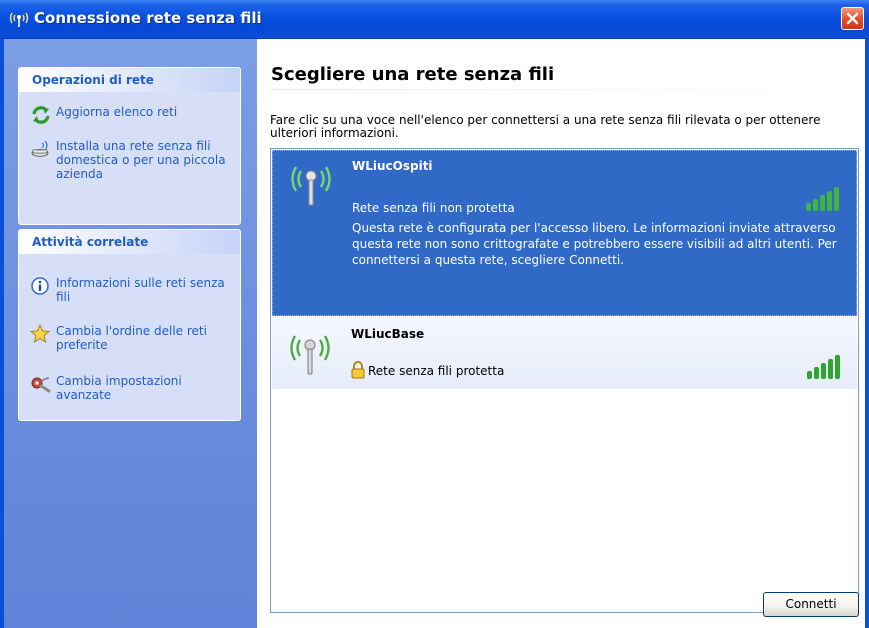  I want to click on network-item-wliucbase: WLiucBase Rete senza fili protetta, so click(564, 353).